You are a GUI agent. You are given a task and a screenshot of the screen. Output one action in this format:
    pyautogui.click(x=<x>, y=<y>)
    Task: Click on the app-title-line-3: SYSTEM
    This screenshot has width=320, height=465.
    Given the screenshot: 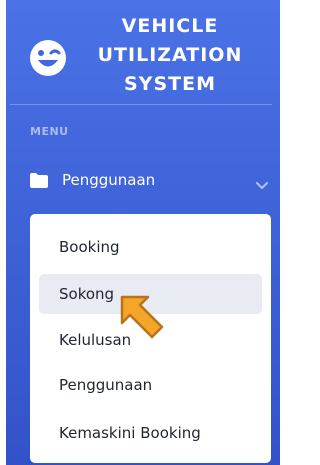 What is the action you would take?
    pyautogui.click(x=170, y=84)
    